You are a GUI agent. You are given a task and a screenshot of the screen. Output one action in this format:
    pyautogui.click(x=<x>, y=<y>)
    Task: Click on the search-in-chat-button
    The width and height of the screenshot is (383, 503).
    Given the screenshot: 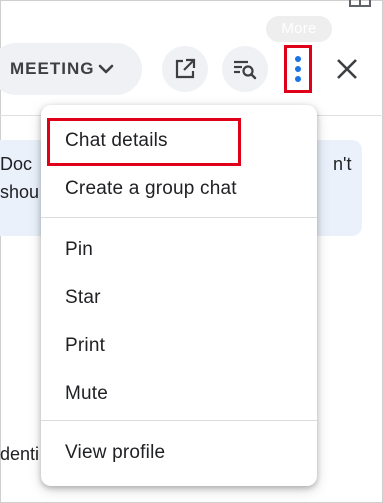 What is the action you would take?
    pyautogui.click(x=245, y=69)
    